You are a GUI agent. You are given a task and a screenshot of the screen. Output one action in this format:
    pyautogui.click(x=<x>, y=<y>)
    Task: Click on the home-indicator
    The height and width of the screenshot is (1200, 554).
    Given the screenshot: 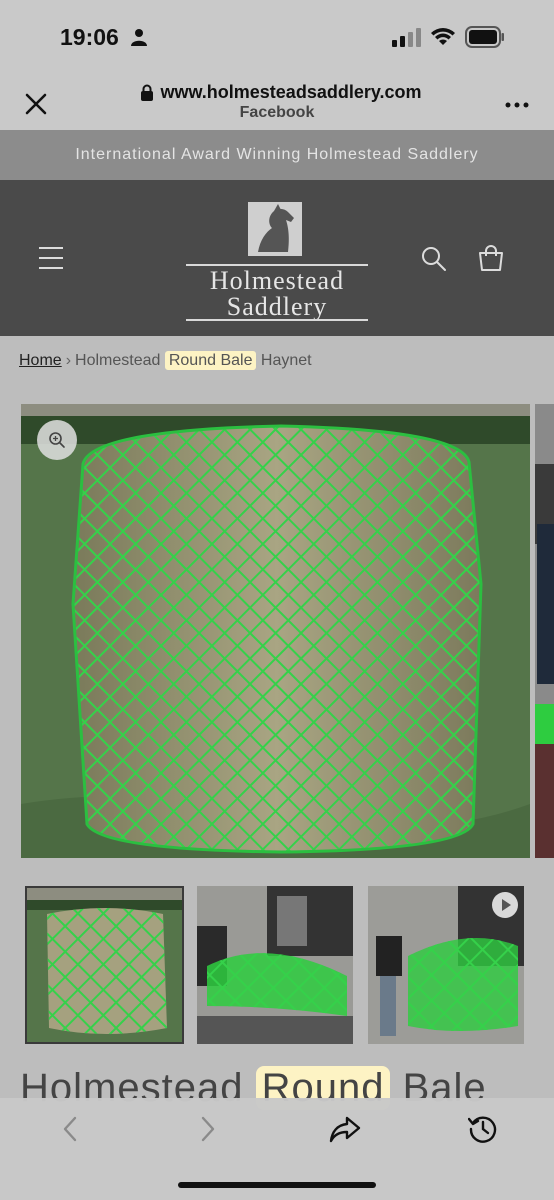 What is the action you would take?
    pyautogui.click(x=277, y=1185)
    